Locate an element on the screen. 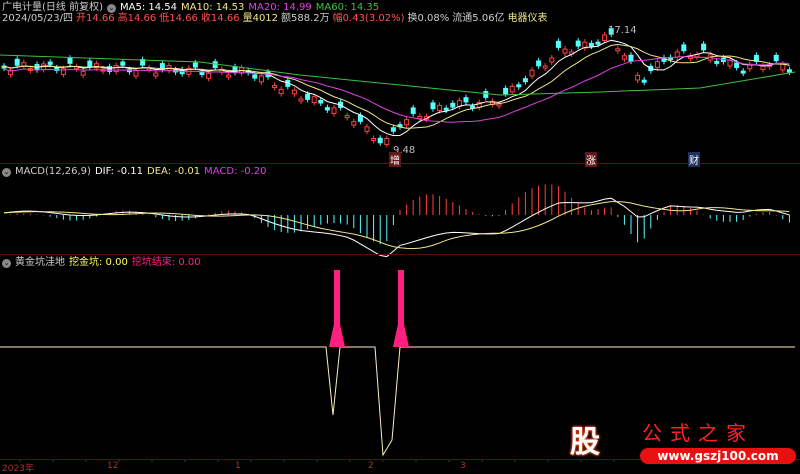 The height and width of the screenshot is (474, 800). site-url: www.gszj100.com is located at coordinates (718, 456).